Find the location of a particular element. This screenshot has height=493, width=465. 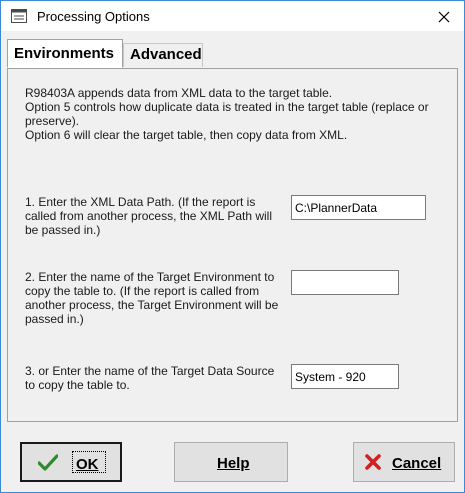

close-icon is located at coordinates (444, 17).